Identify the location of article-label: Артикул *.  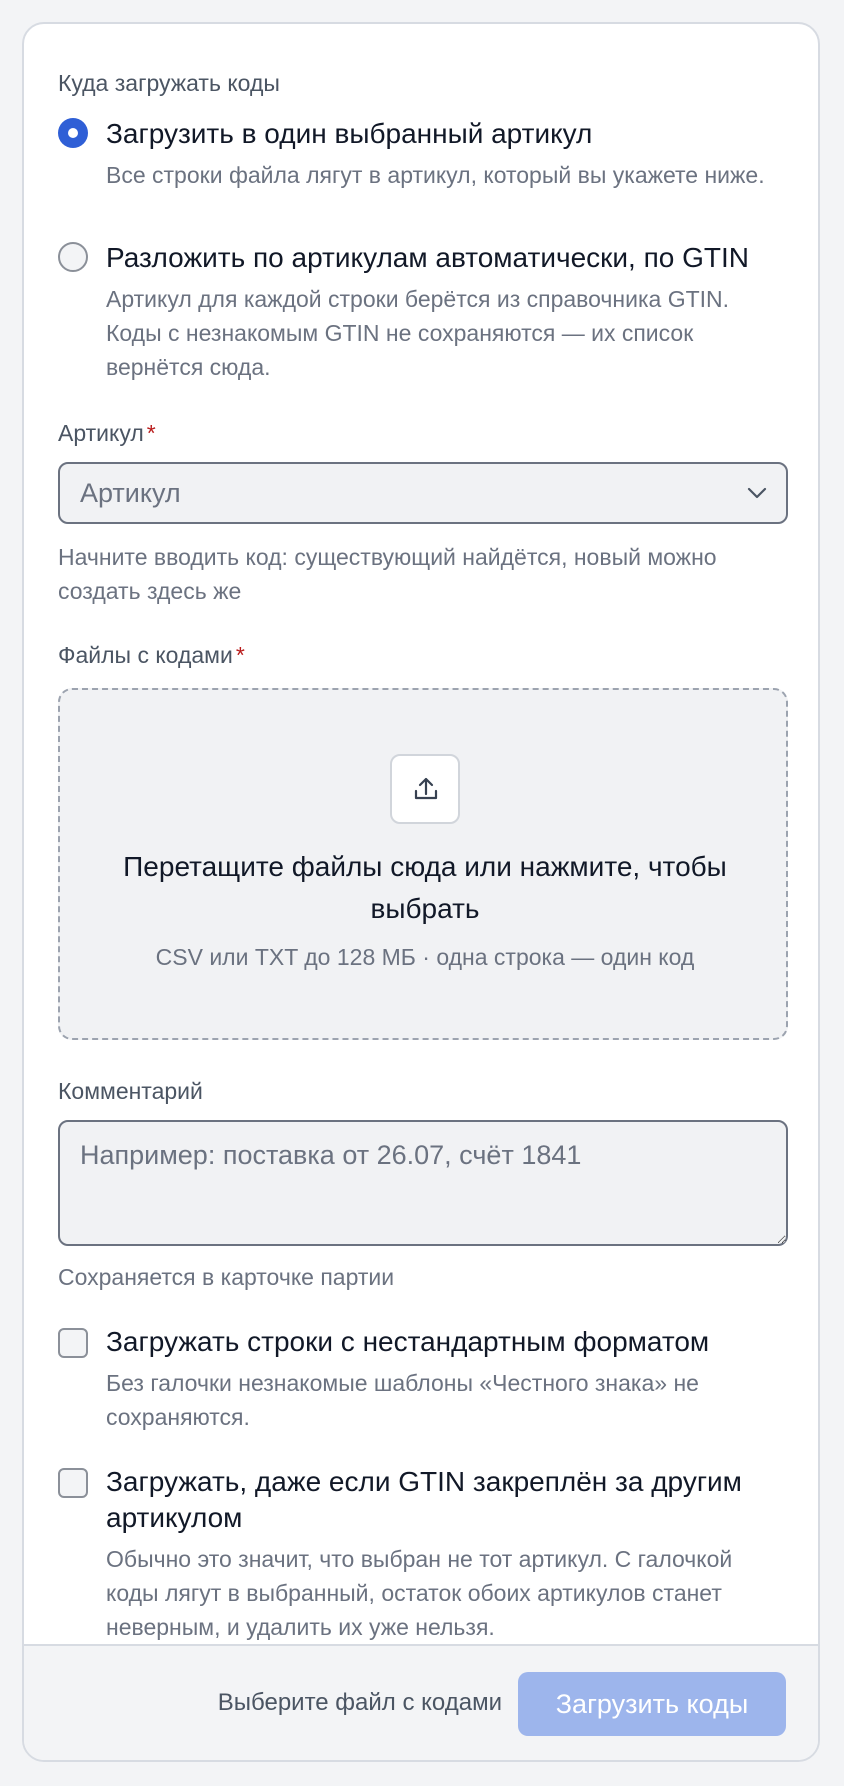
(107, 433).